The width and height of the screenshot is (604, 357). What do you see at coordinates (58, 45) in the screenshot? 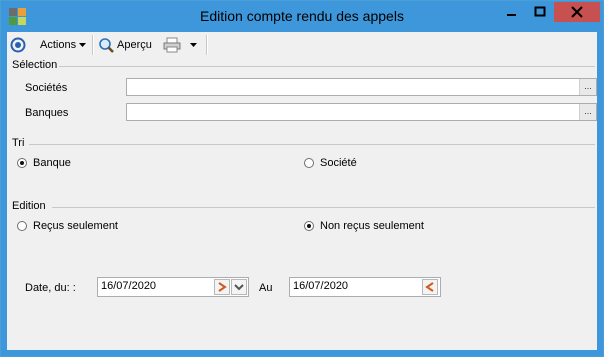
I see `actions-label: Actions` at bounding box center [58, 45].